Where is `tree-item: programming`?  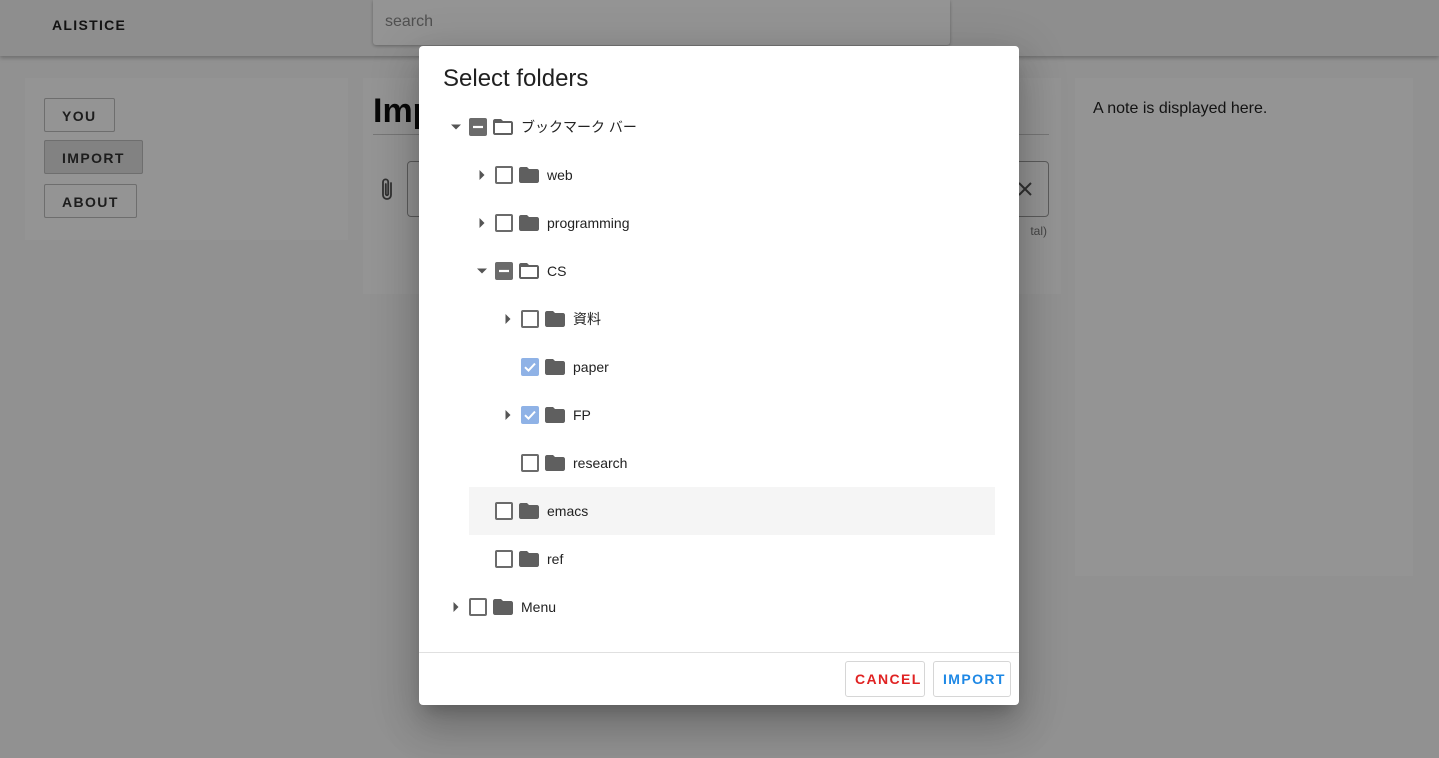 tree-item: programming is located at coordinates (732, 223).